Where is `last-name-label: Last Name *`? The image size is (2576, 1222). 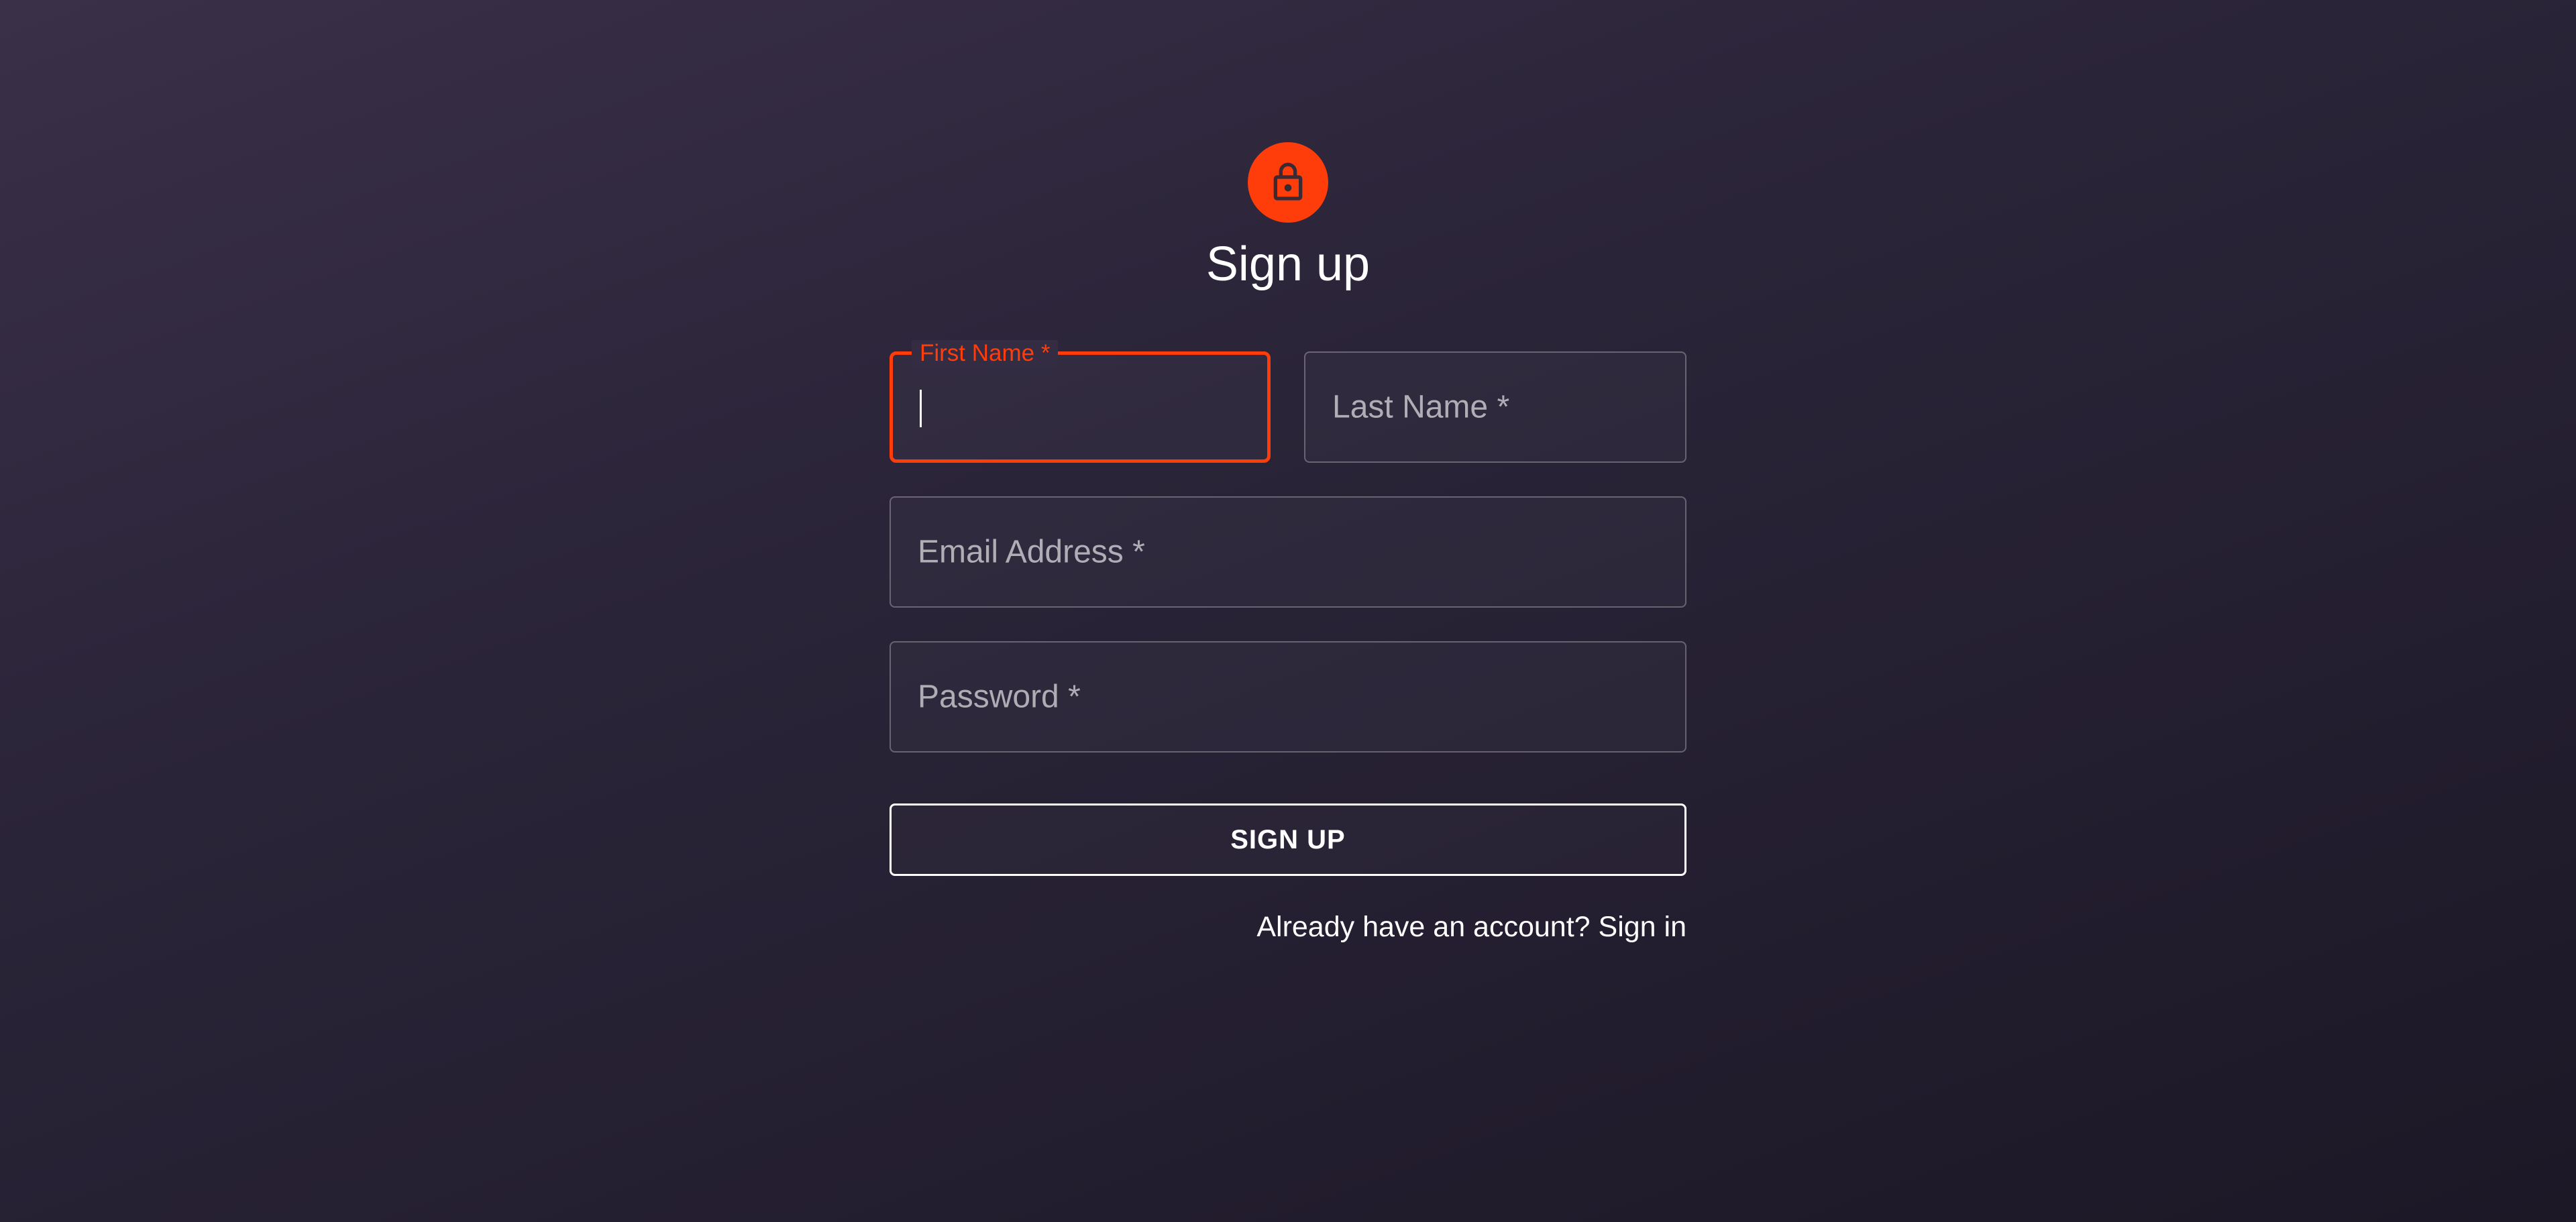 last-name-label: Last Name * is located at coordinates (1421, 407).